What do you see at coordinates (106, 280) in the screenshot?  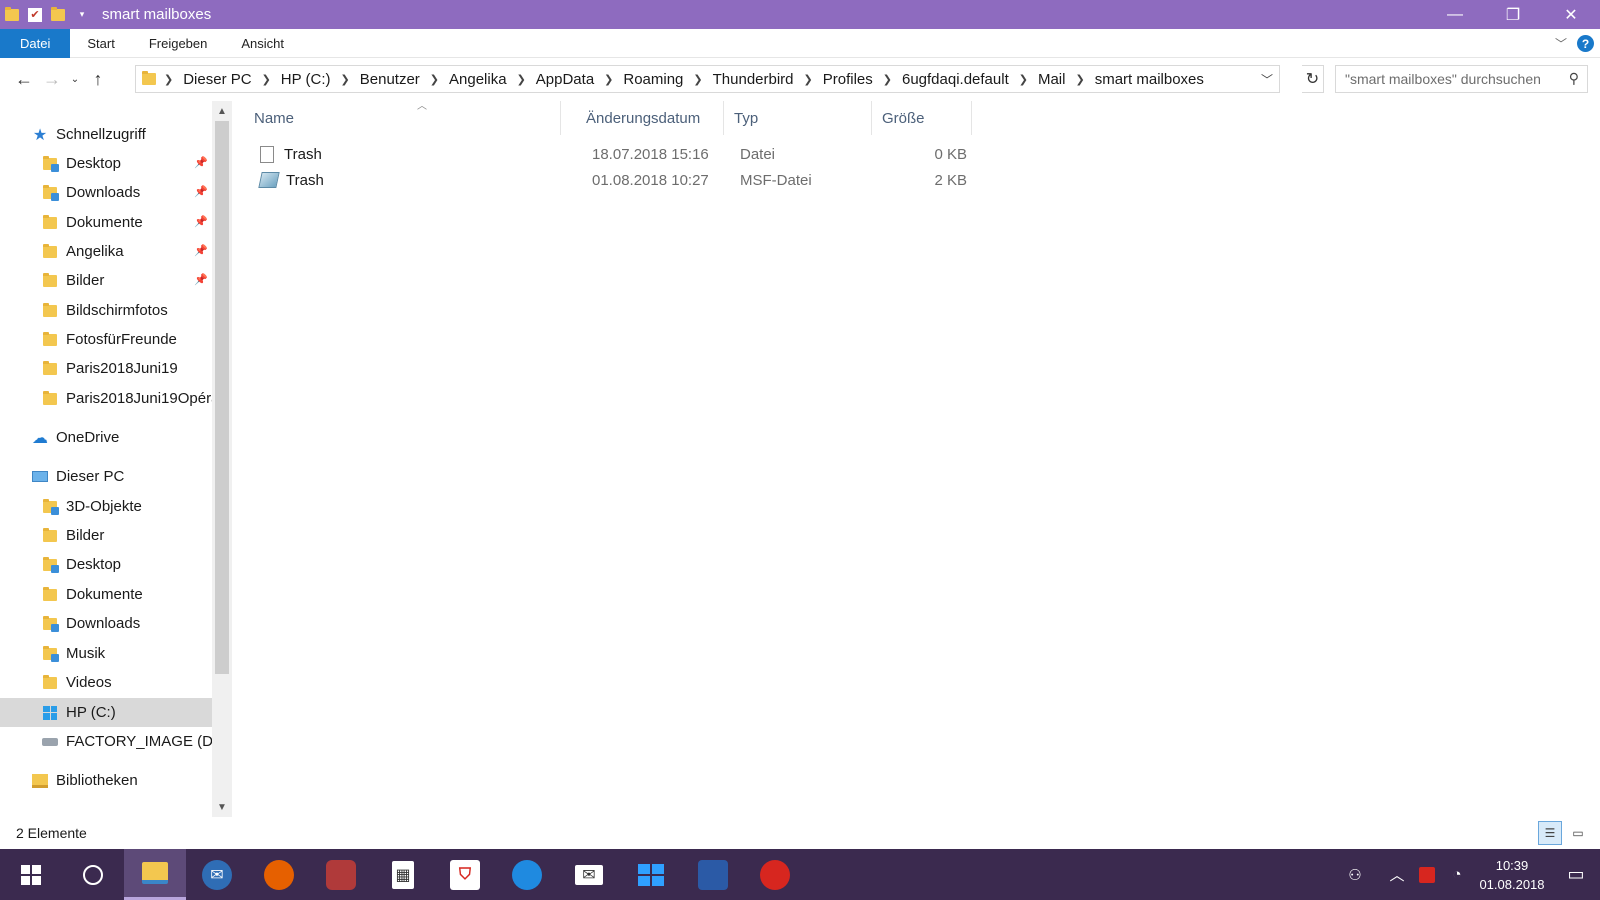 I see `sidebar-item-pictures-pinned: Bilder 📌` at bounding box center [106, 280].